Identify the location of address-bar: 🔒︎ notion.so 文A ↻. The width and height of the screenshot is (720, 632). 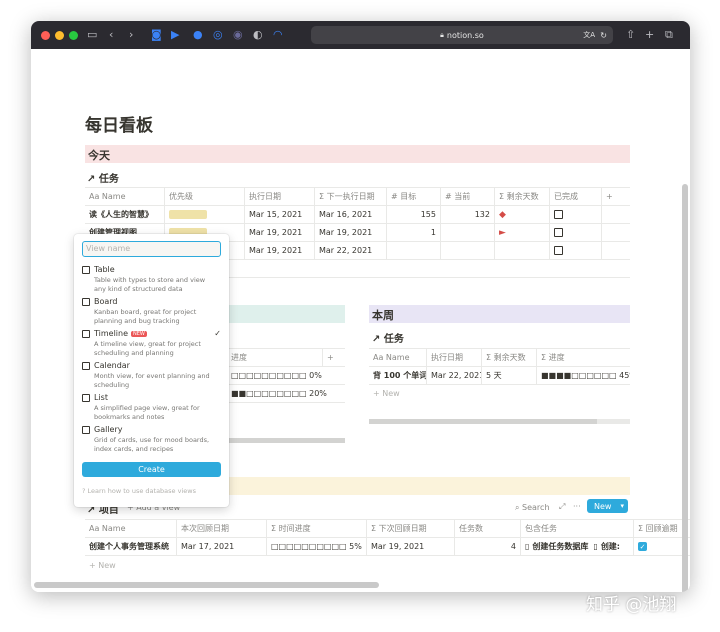
(462, 35).